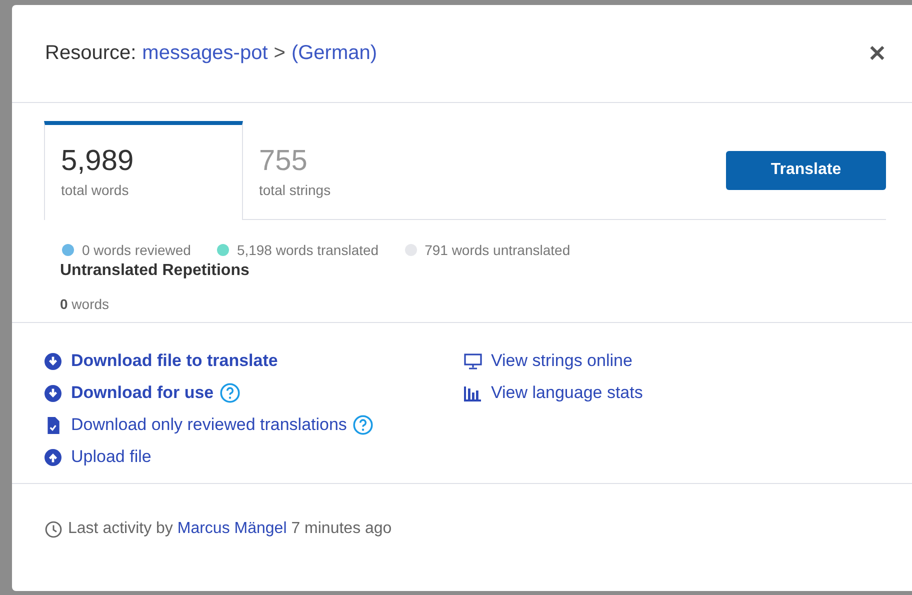 This screenshot has height=595, width=912. I want to click on action-link: Download file to translate, so click(174, 361).